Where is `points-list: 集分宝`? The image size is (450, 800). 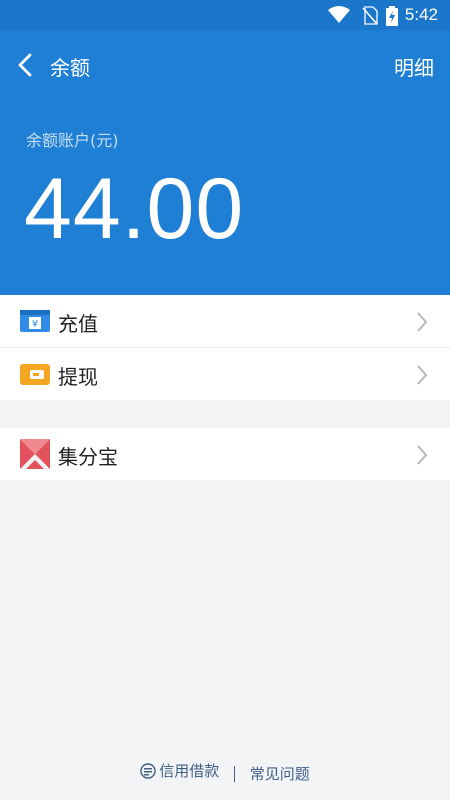 points-list: 集分宝 is located at coordinates (225, 454).